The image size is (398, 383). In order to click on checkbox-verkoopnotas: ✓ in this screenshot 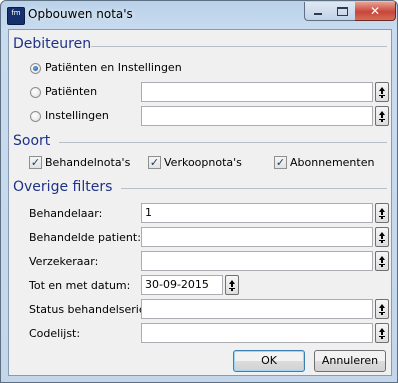, I will do `click(154, 162)`.